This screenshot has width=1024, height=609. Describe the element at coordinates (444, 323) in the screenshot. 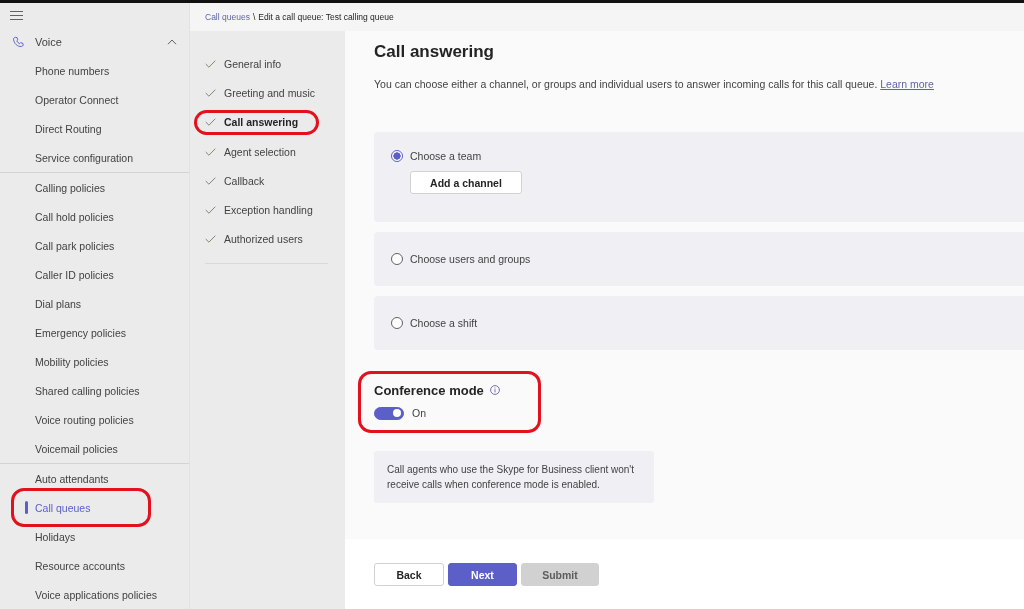

I see `option-label: Choose a shift` at that location.